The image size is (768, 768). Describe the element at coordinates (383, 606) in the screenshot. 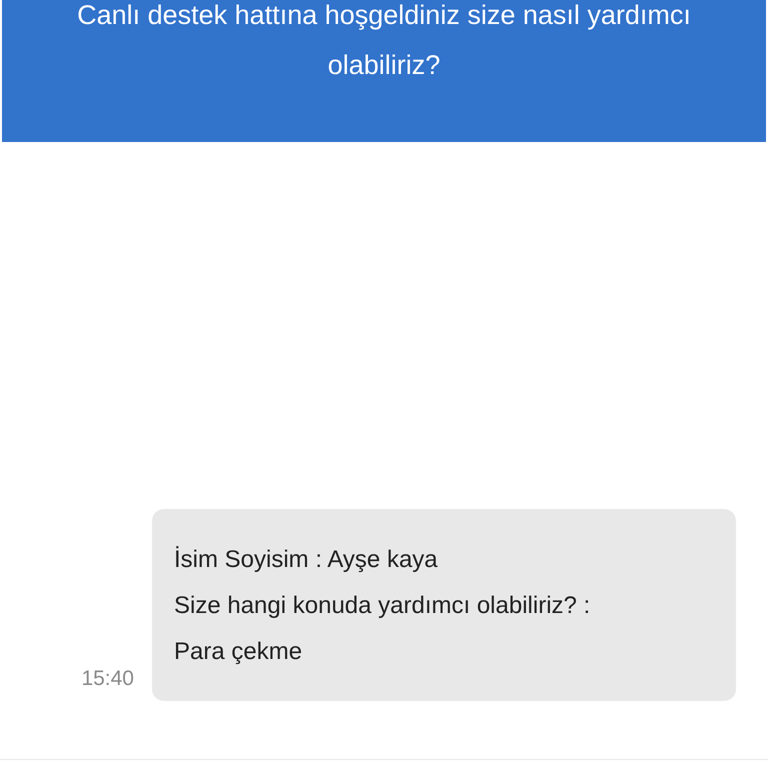

I see `message-text: Size hangi konuda yardımcı olabiliriz? :` at that location.